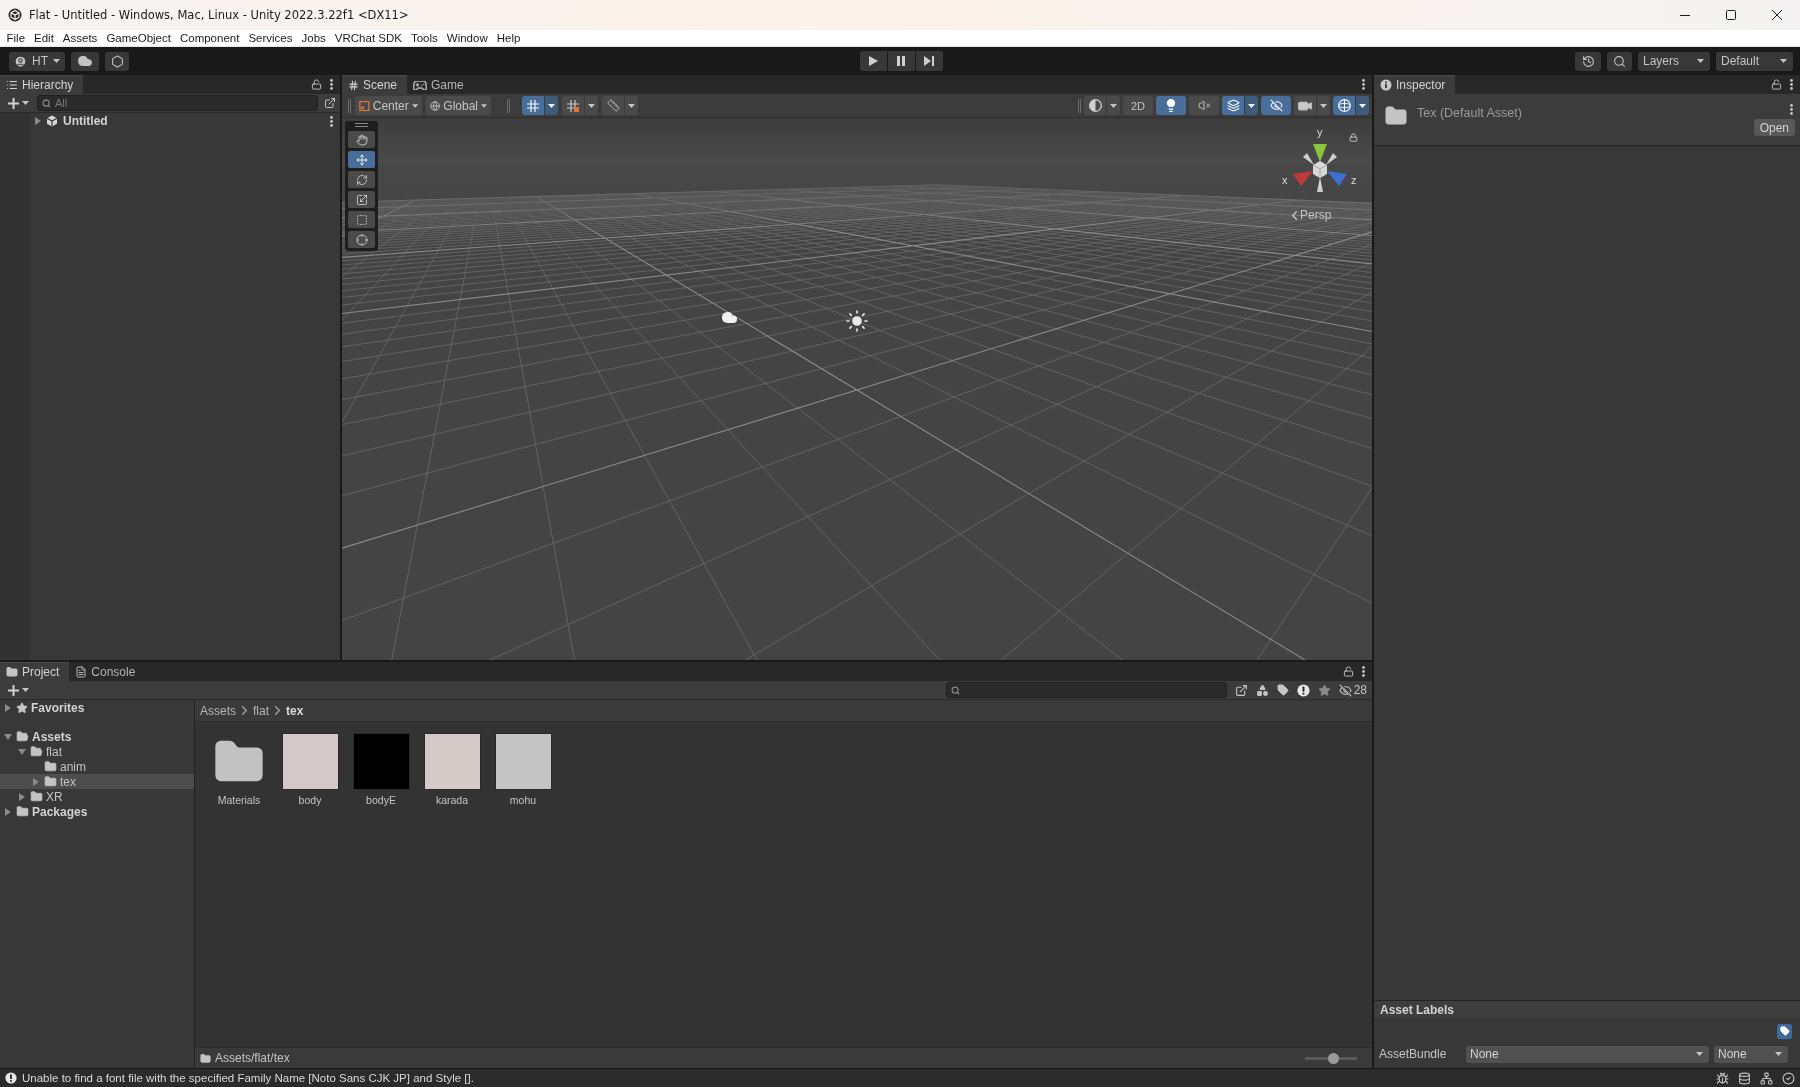  I want to click on hand-tool-button, so click(361, 139).